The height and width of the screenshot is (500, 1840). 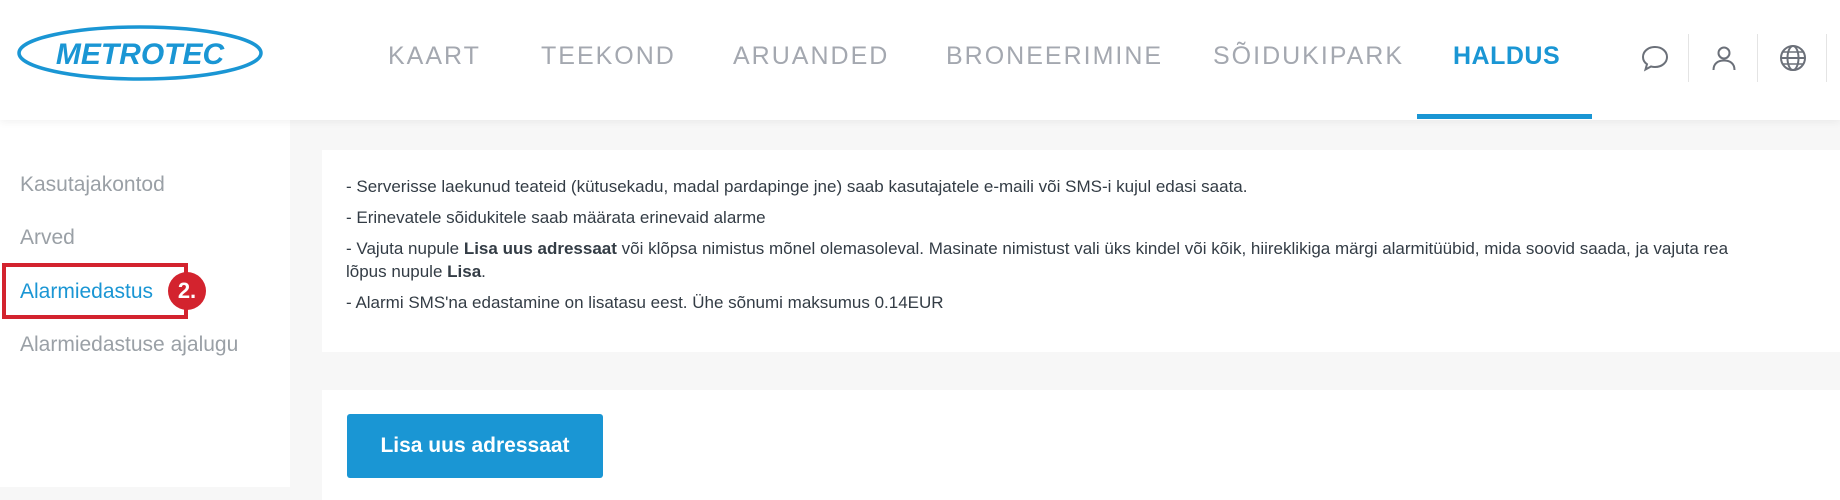 I want to click on globe-icon, so click(x=1793, y=58).